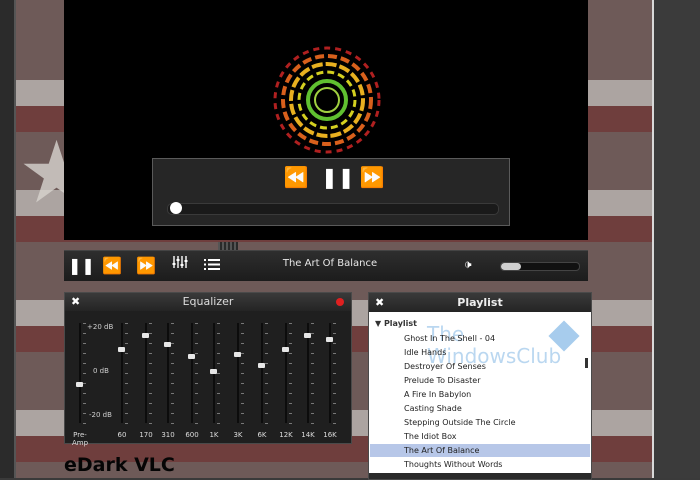  I want to click on equalizer-toggle-button, so click(180, 266).